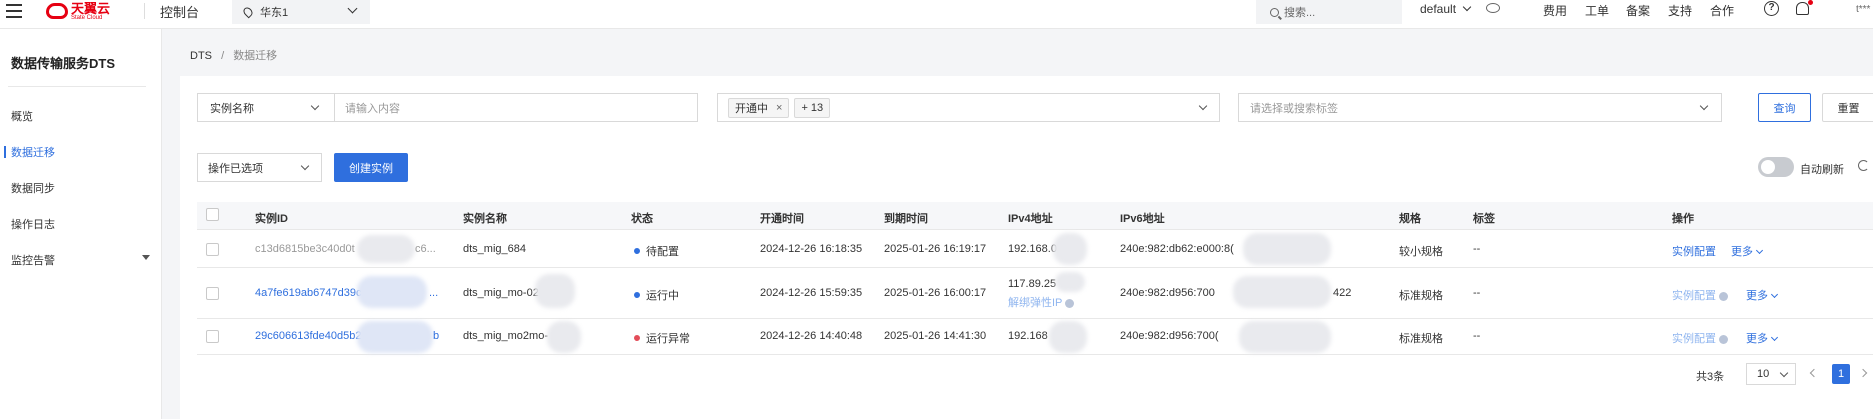 Image resolution: width=1873 pixels, height=419 pixels. Describe the element at coordinates (259, 167) in the screenshot. I see `bulk-ops-select: 操作已选项` at that location.